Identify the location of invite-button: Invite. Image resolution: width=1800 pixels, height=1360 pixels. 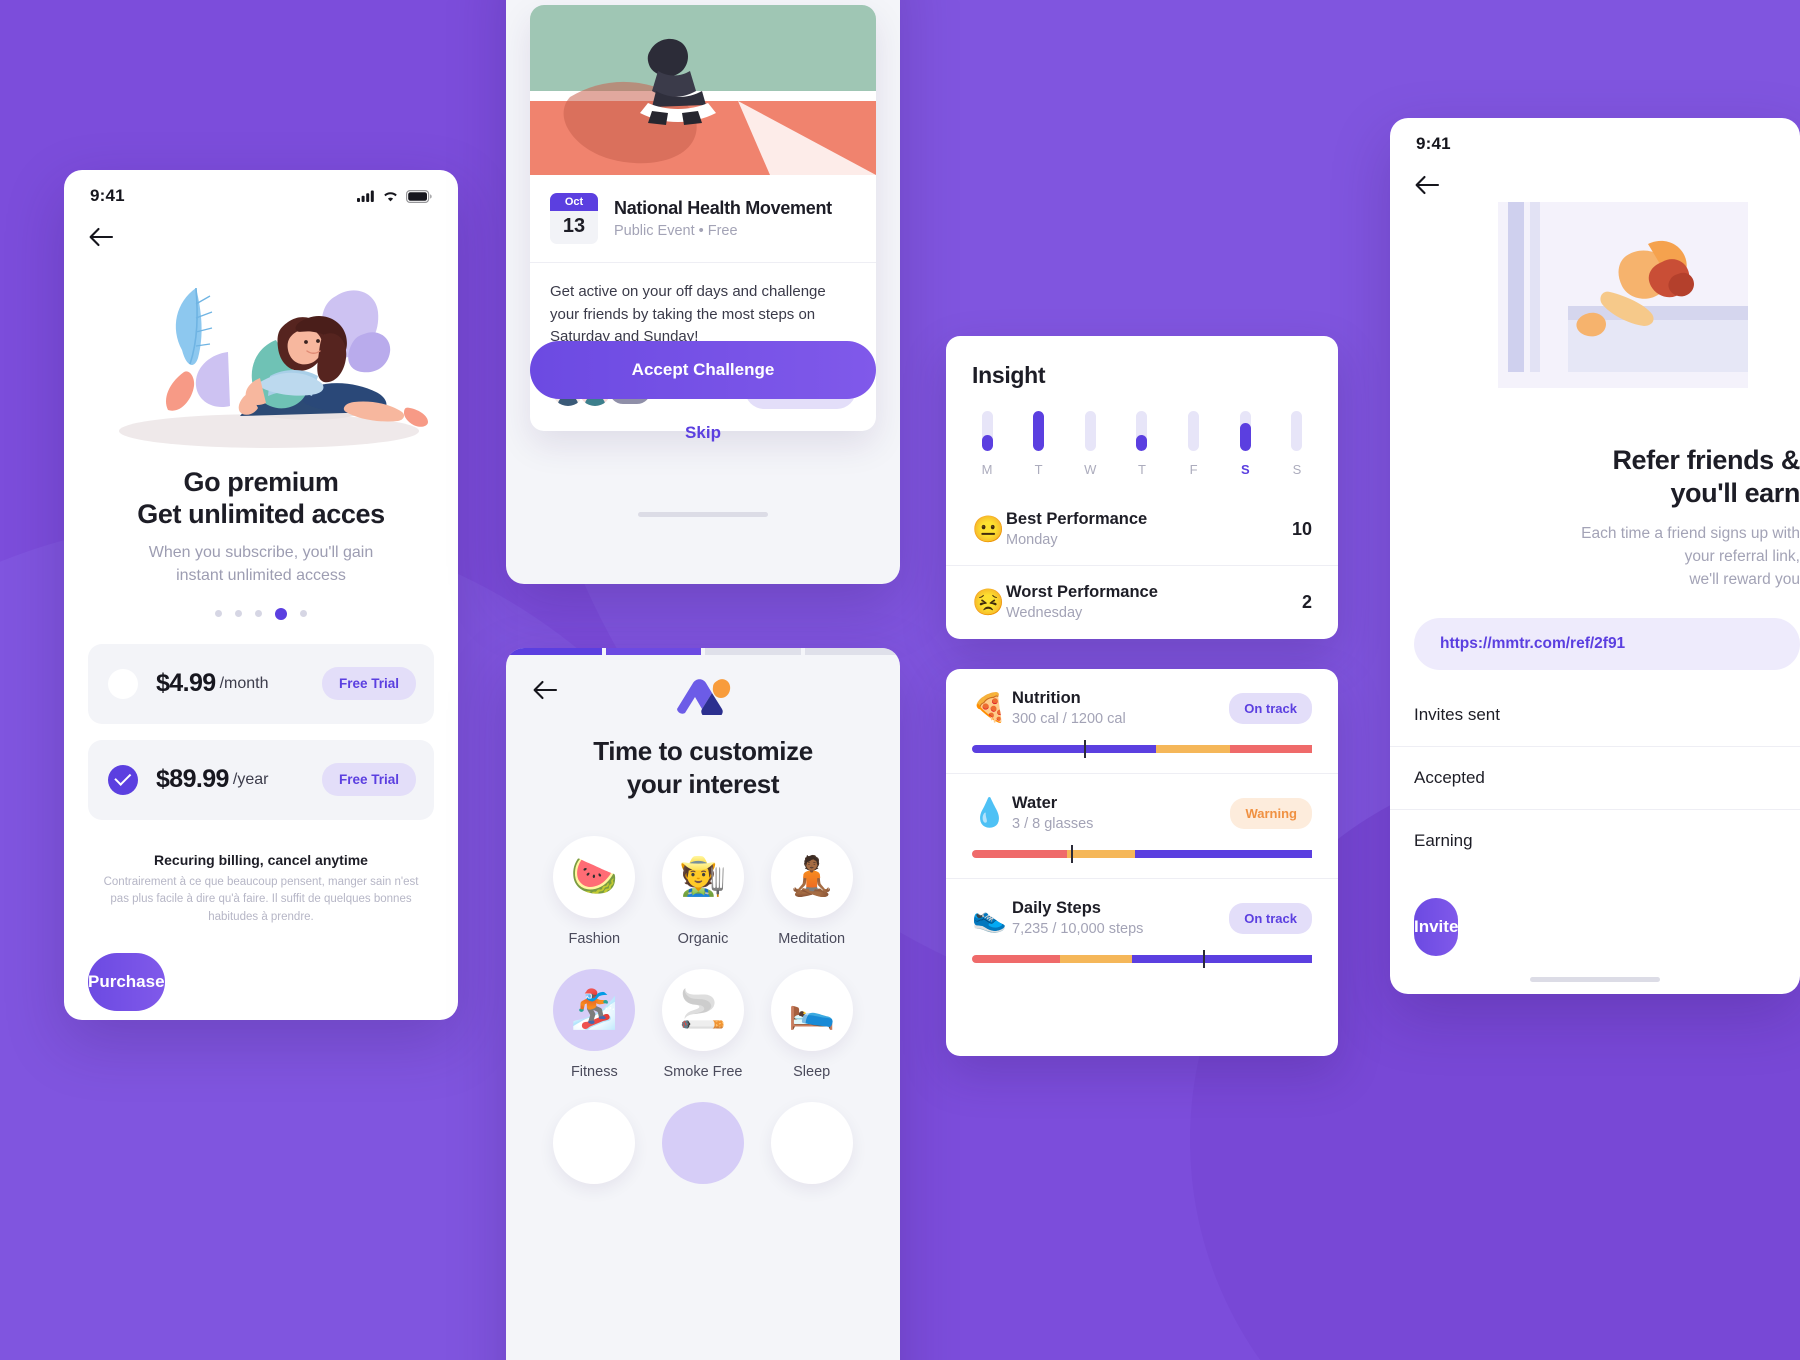
(1436, 926).